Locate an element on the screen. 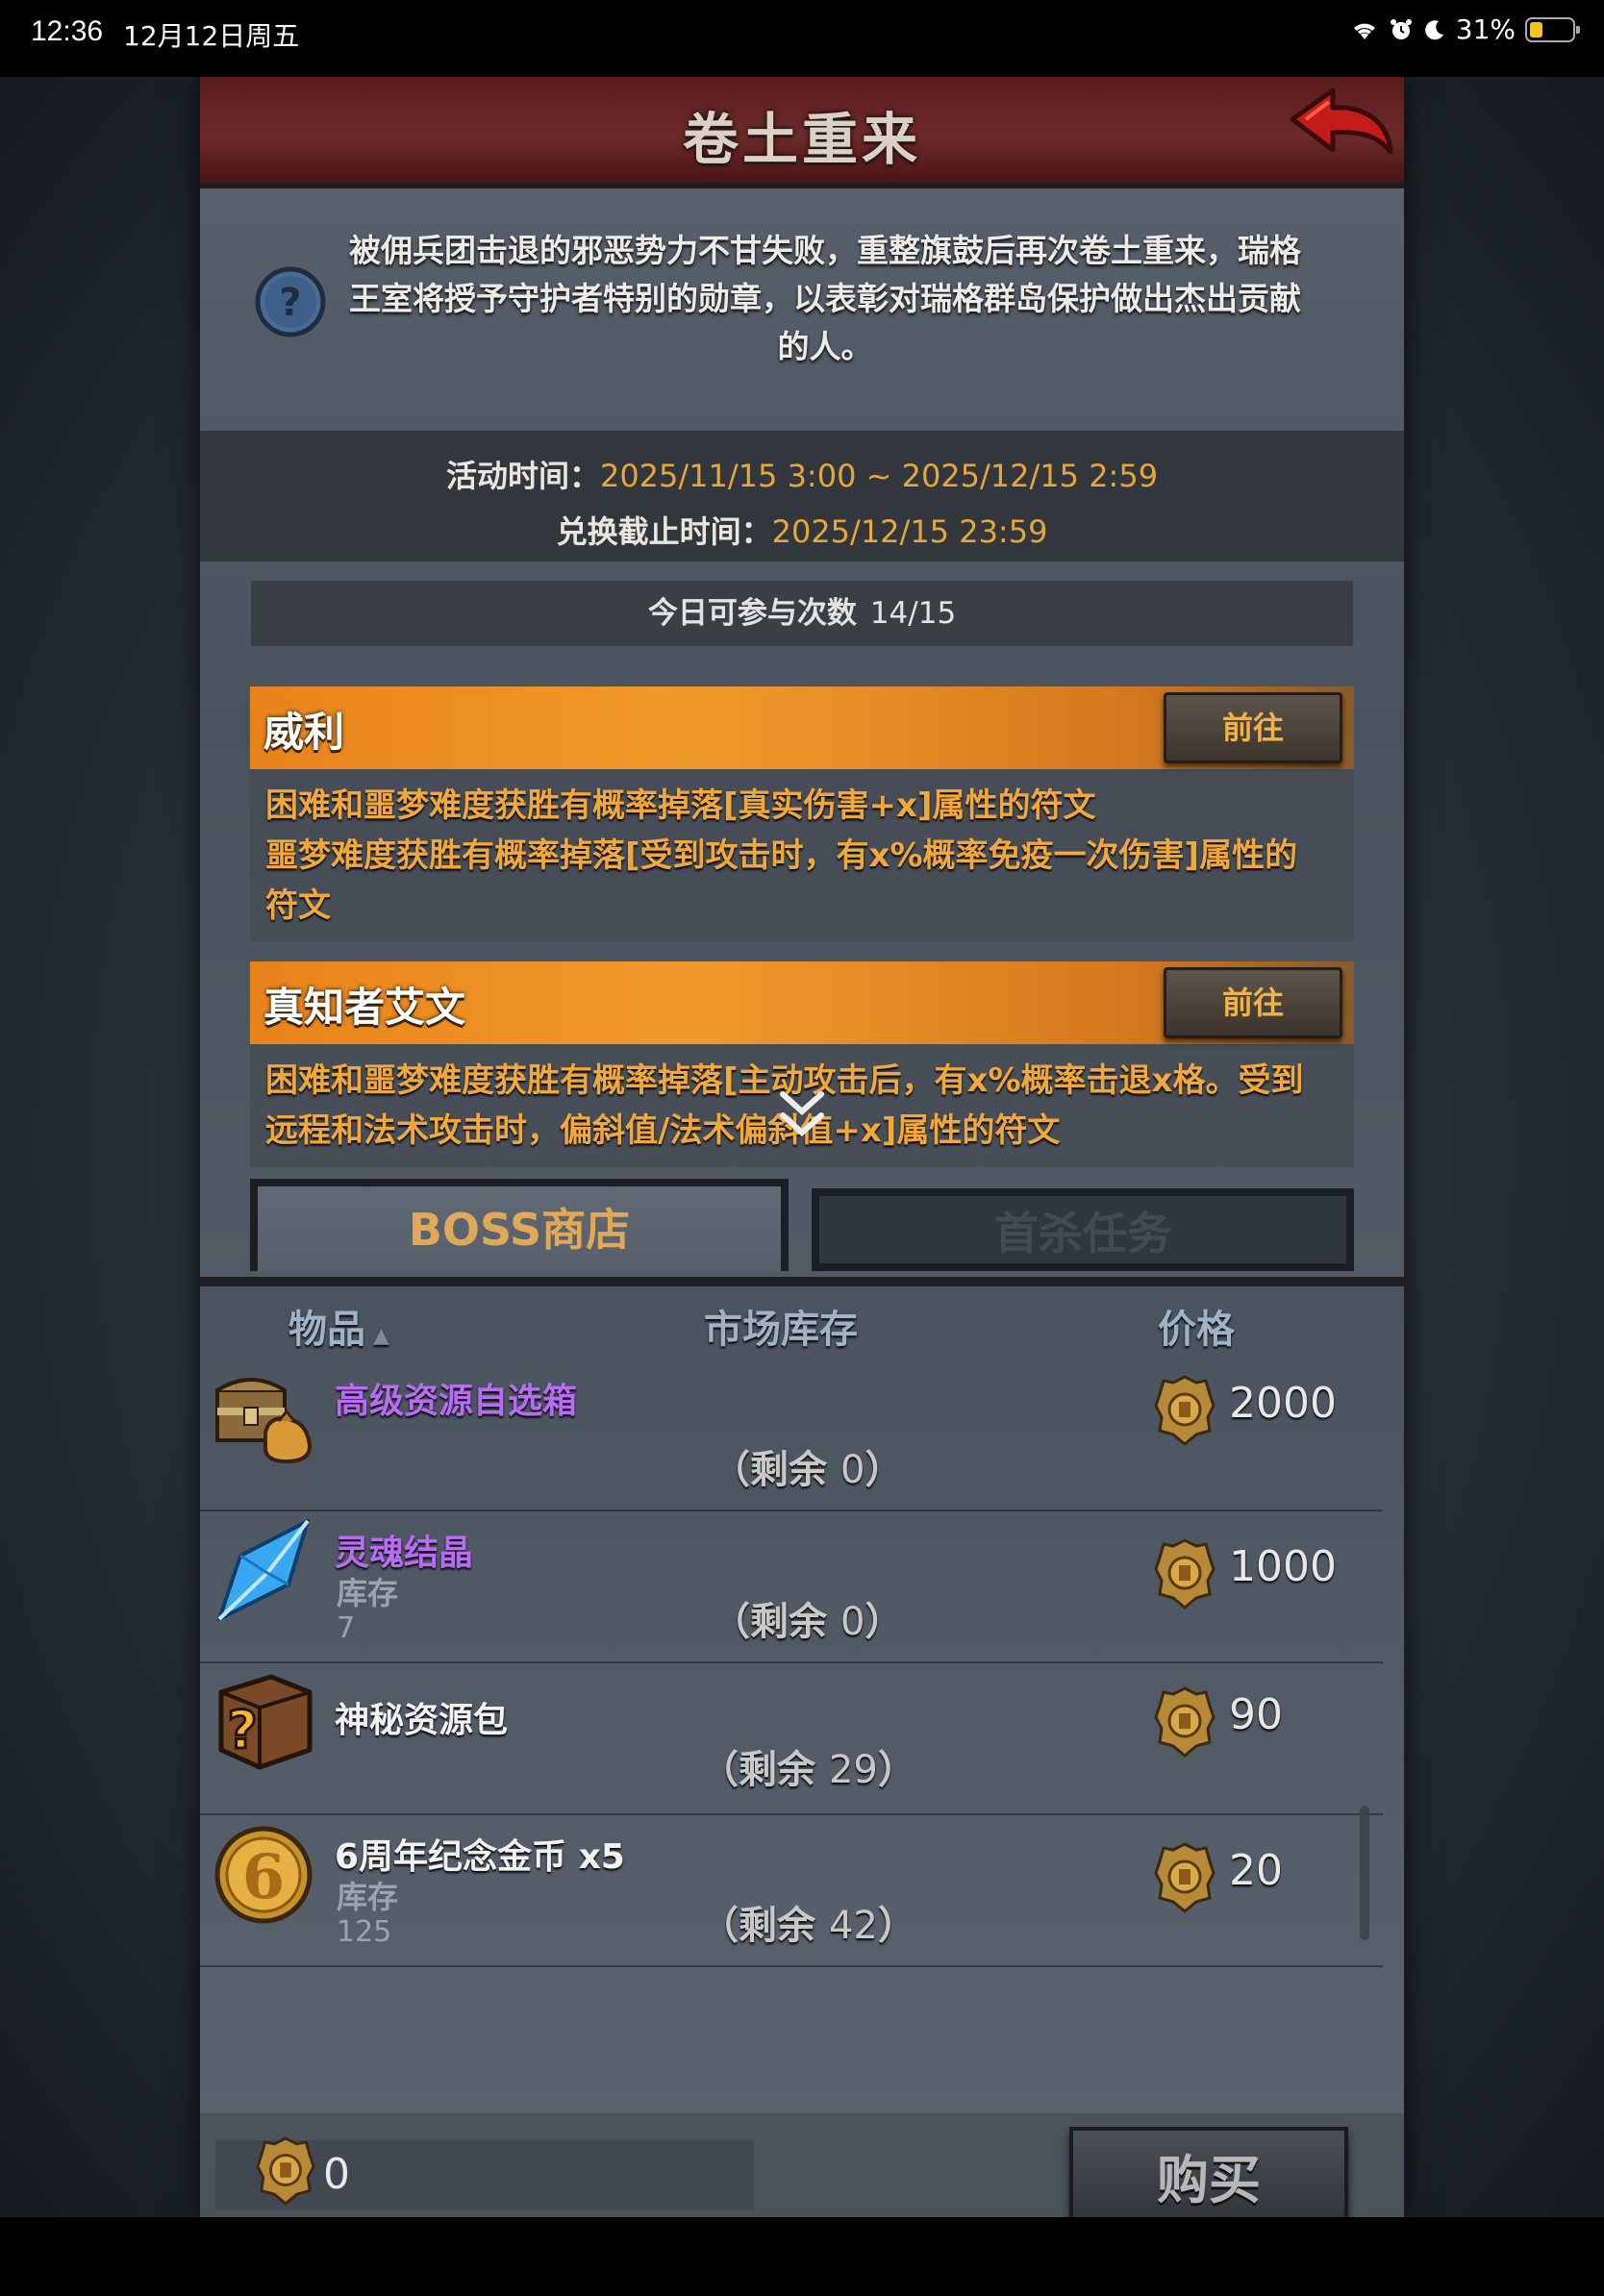  footer-bar: 0 购买 is located at coordinates (802, 2179).